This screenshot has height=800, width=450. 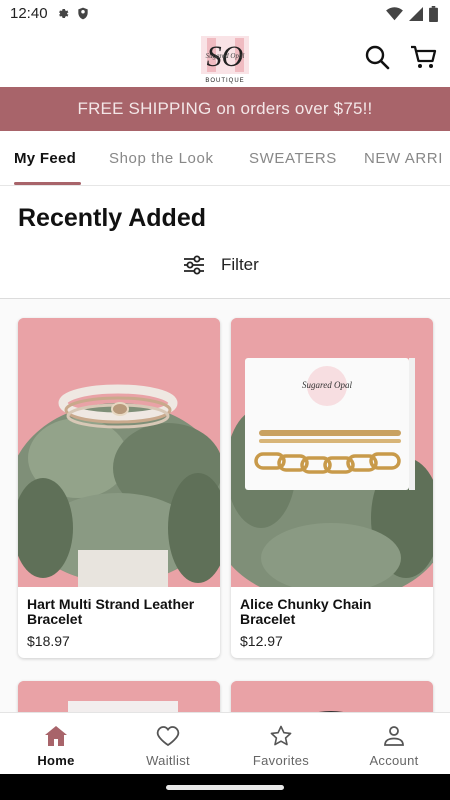 What do you see at coordinates (281, 760) in the screenshot?
I see `nav-favorites-label: Favorites` at bounding box center [281, 760].